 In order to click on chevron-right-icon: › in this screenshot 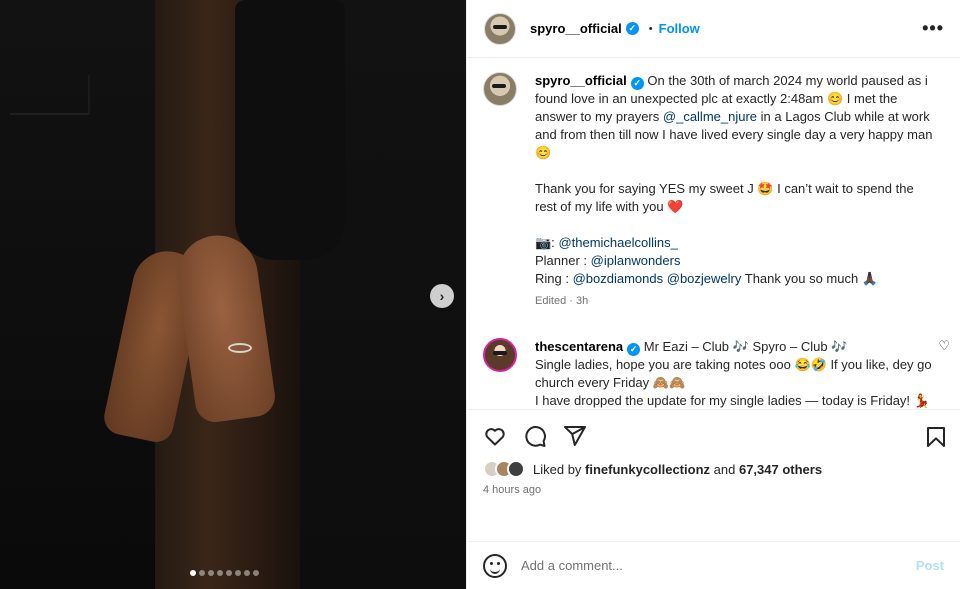, I will do `click(442, 296)`.